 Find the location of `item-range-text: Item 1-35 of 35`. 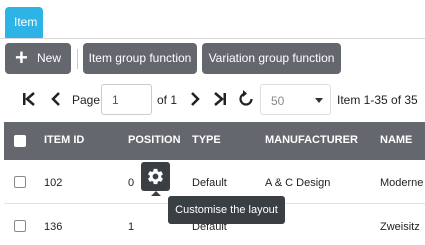

item-range-text: Item 1-35 of 35 is located at coordinates (377, 100).